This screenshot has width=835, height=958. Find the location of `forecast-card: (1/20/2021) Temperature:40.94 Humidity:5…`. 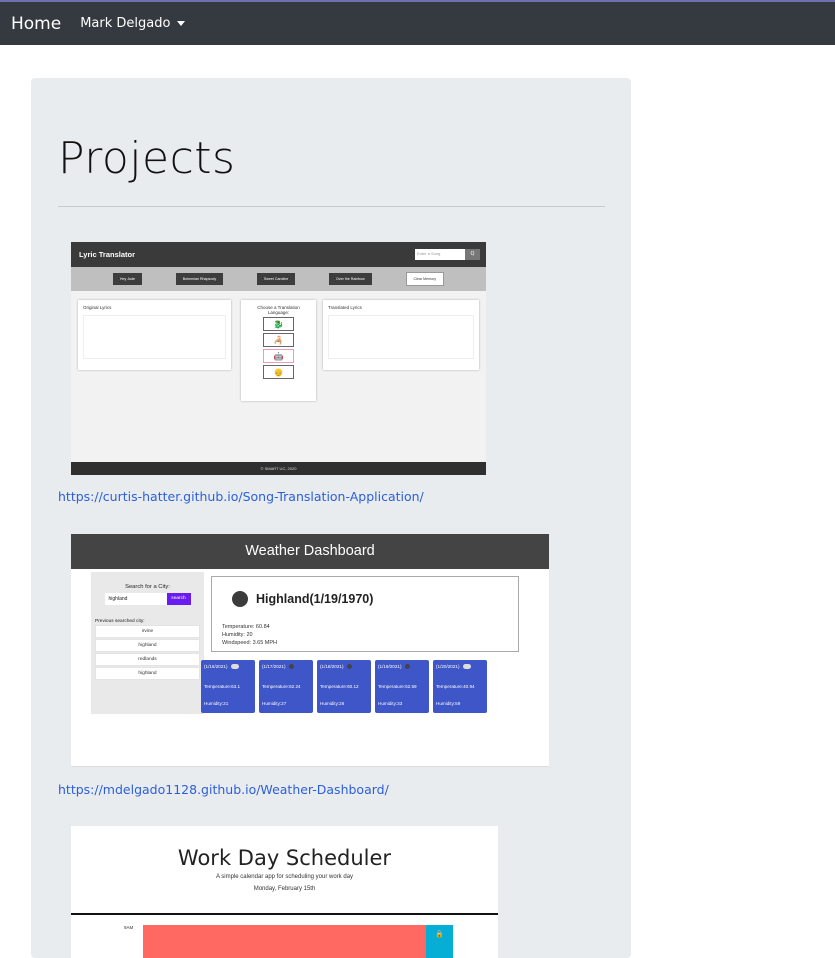

forecast-card: (1/20/2021) Temperature:40.94 Humidity:5… is located at coordinates (460, 686).